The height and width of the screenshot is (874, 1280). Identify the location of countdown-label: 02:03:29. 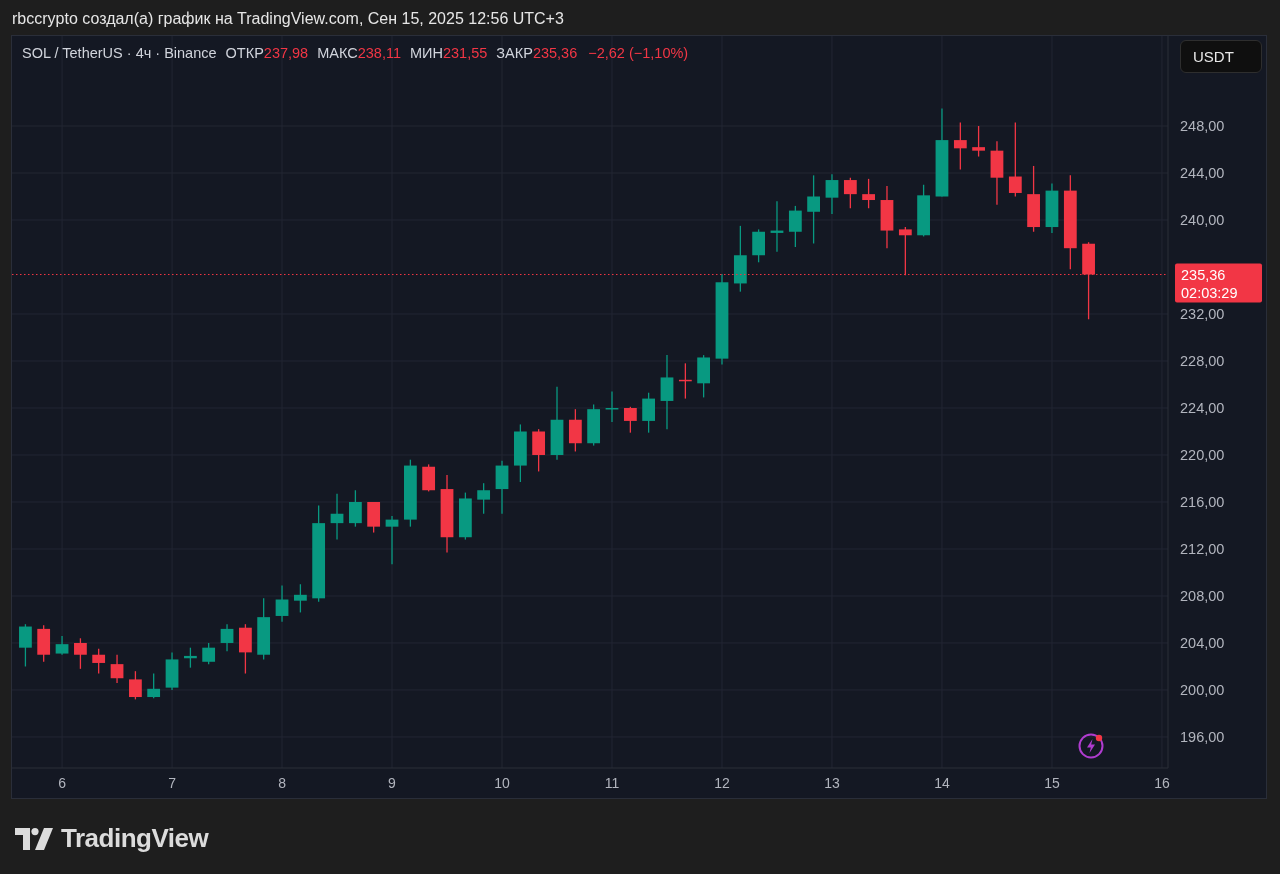
(1209, 292).